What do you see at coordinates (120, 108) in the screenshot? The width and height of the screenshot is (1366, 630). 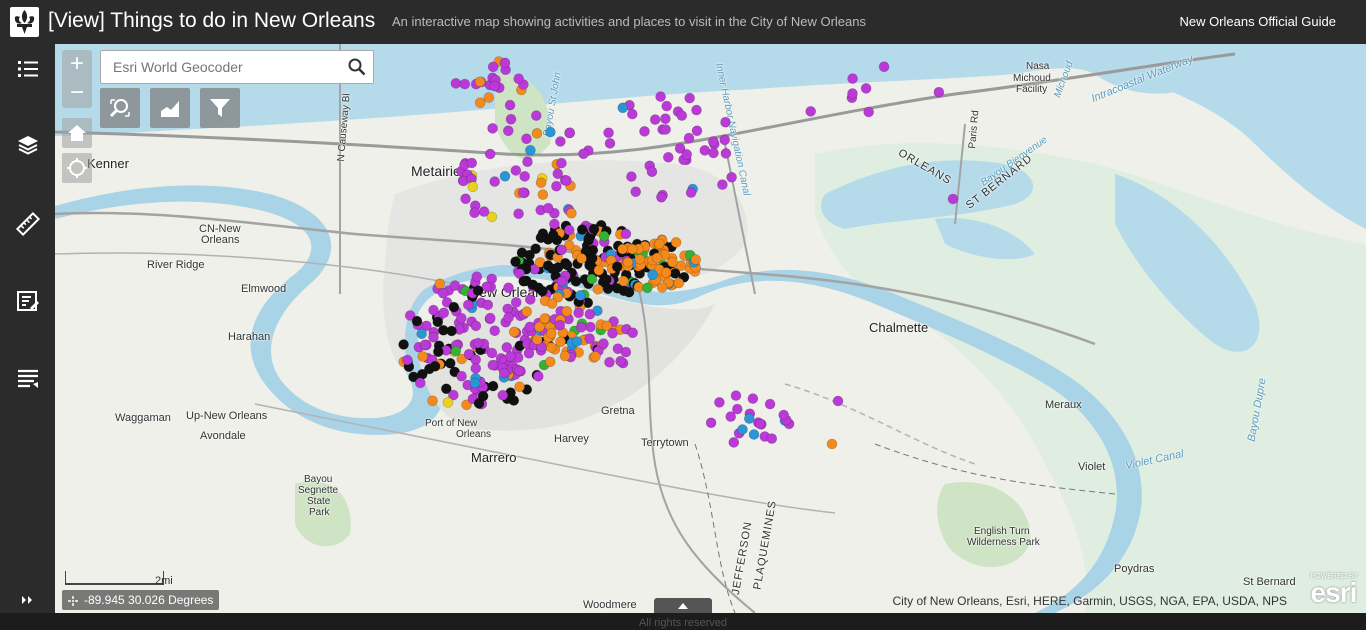 I see `zoom-to-extent-button` at bounding box center [120, 108].